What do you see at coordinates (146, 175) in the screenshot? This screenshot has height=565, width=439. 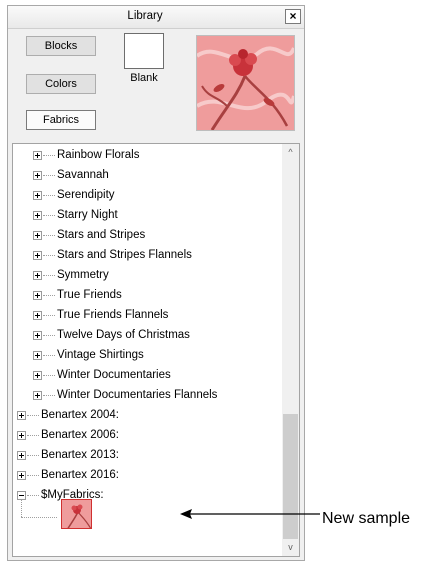 I see `tree-item-collection: Savannah` at bounding box center [146, 175].